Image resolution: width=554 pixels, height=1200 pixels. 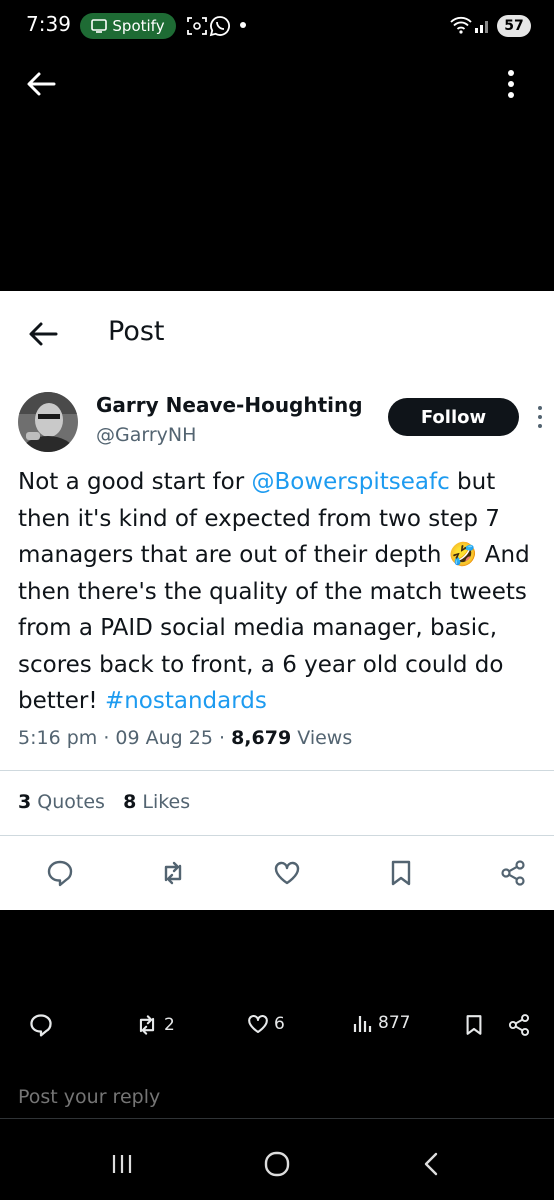 What do you see at coordinates (197, 26) in the screenshot?
I see `screenshot-icon` at bounding box center [197, 26].